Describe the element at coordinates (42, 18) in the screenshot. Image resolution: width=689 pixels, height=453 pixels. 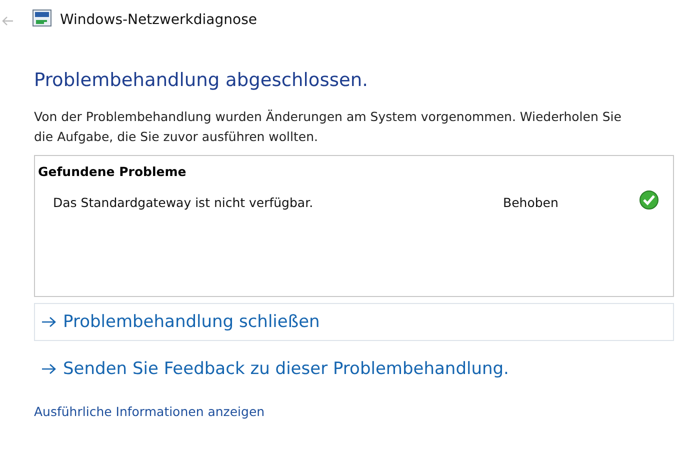
I see `network-icon` at that location.